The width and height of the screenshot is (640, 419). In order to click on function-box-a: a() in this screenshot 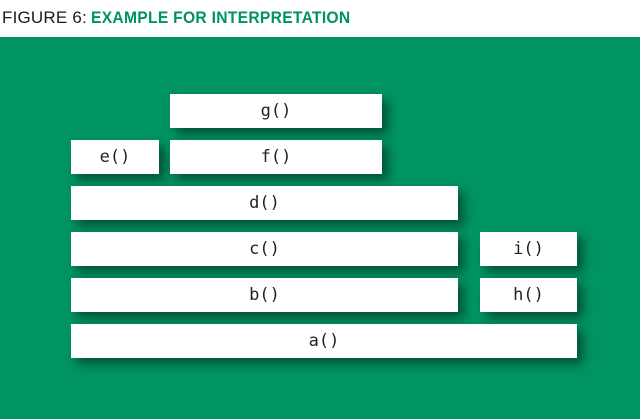, I will do `click(324, 341)`.